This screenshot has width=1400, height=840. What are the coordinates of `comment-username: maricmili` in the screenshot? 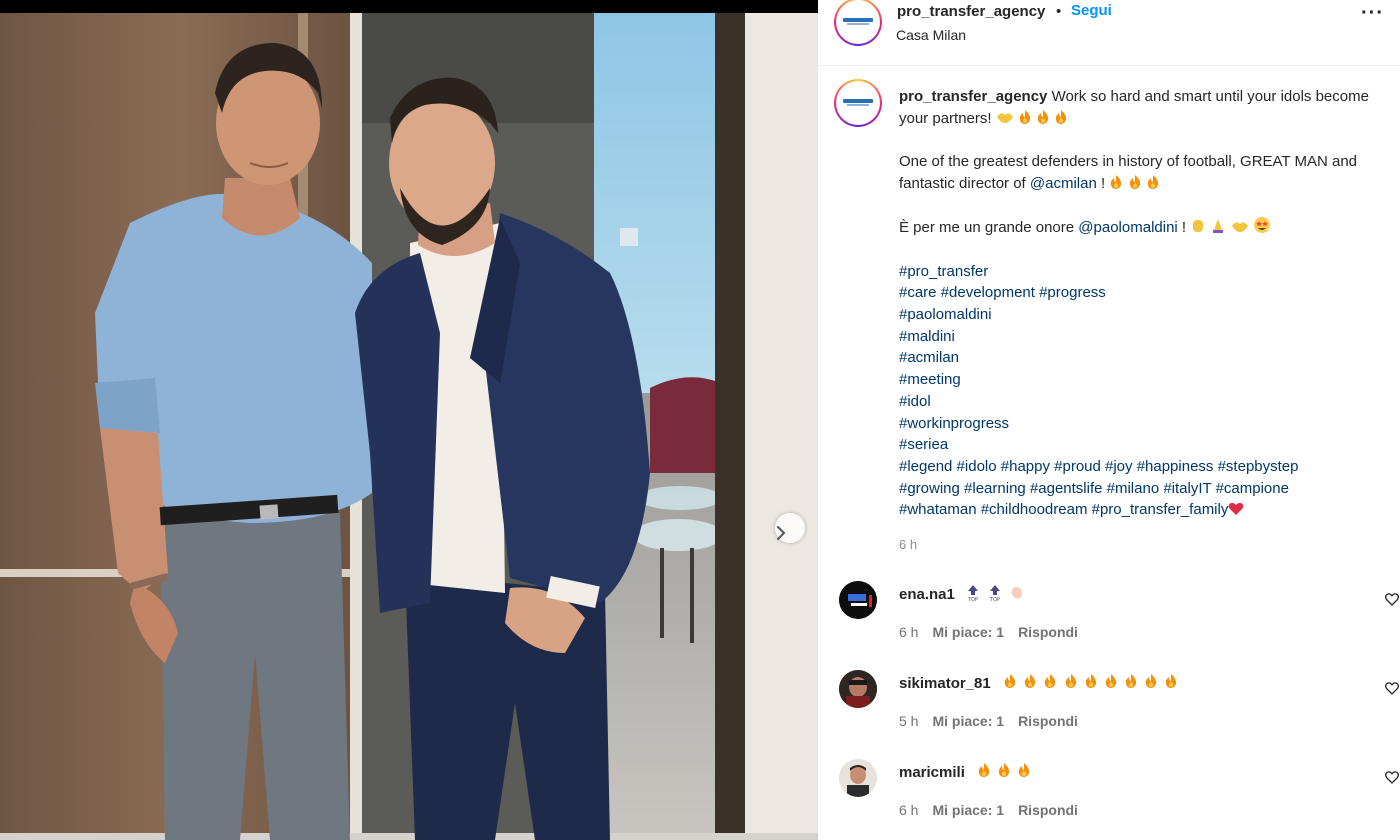 It's located at (932, 772).